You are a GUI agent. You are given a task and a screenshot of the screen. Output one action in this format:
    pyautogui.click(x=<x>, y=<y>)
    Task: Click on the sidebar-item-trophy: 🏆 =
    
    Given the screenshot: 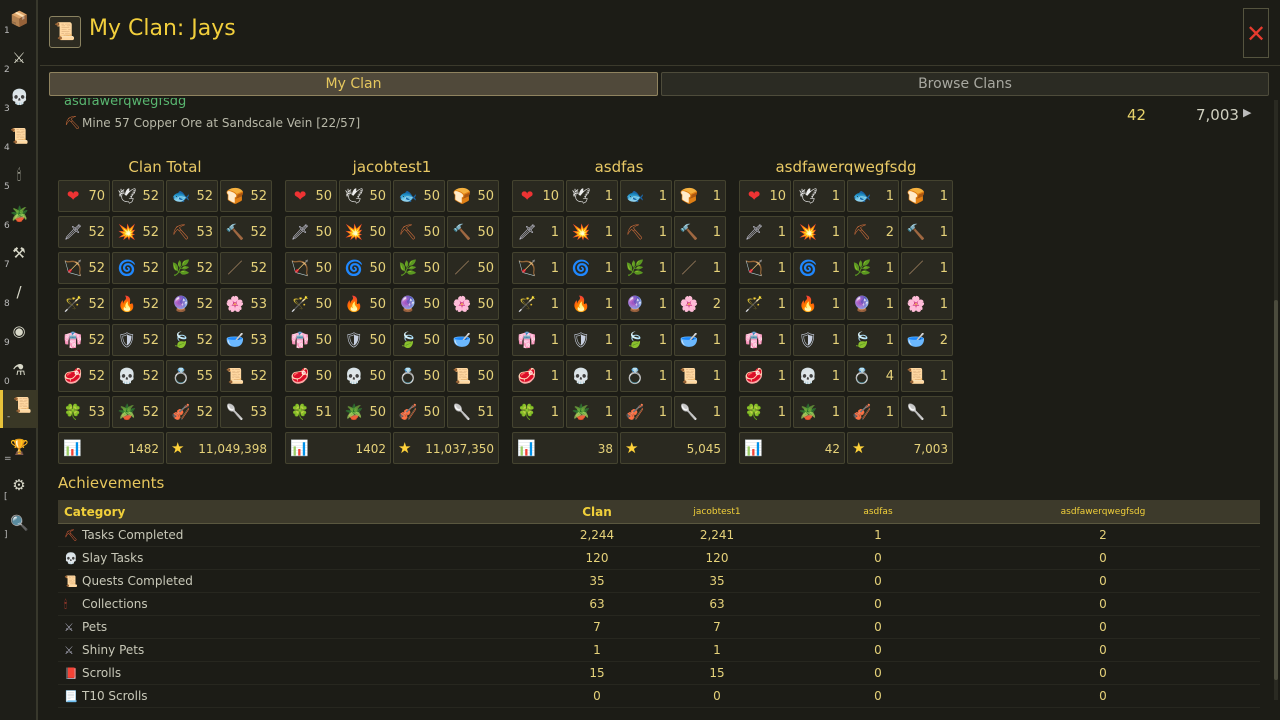 What is the action you would take?
    pyautogui.click(x=19, y=451)
    